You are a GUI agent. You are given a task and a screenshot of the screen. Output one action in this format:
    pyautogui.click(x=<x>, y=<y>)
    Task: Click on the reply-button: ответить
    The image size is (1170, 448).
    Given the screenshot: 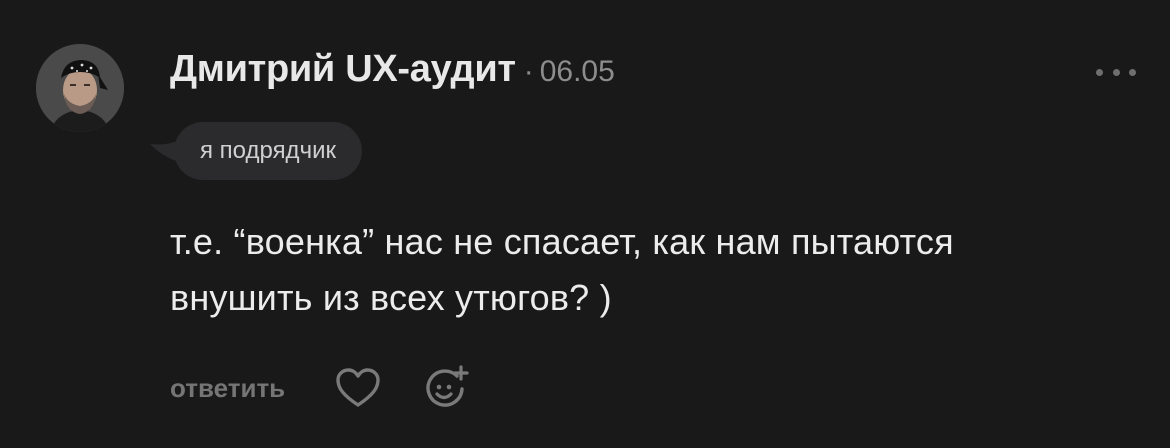 What is the action you would take?
    pyautogui.click(x=227, y=388)
    